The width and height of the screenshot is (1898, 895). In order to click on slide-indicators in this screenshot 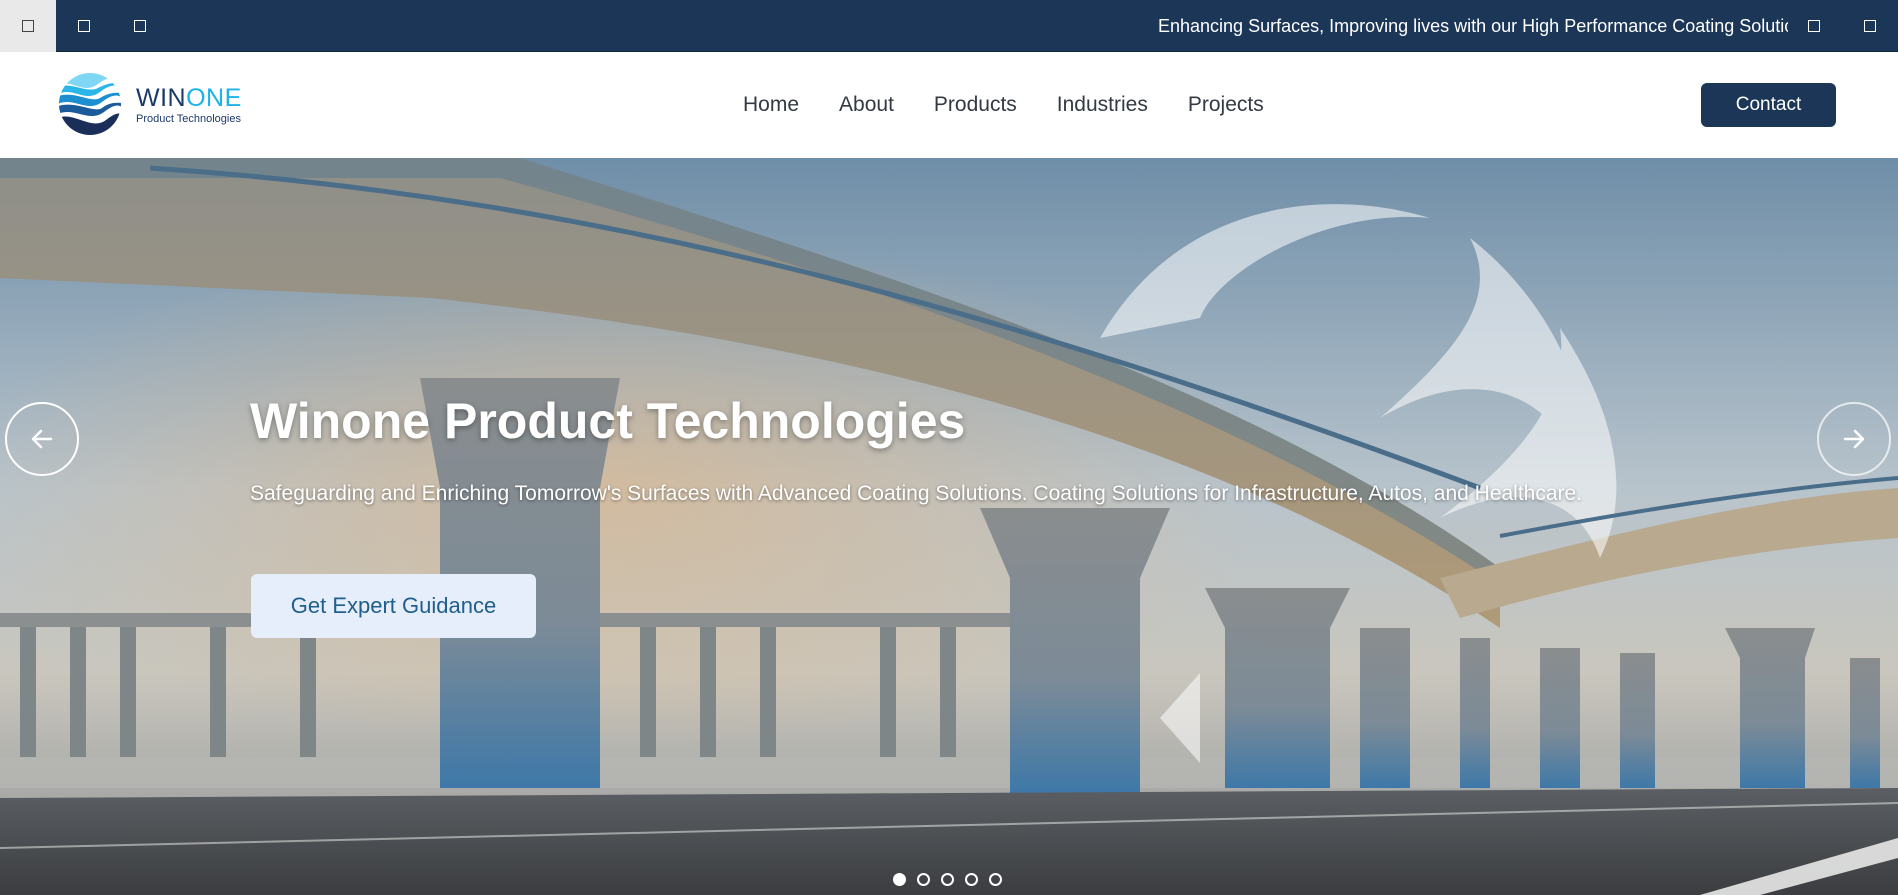, I will do `click(953, 879)`.